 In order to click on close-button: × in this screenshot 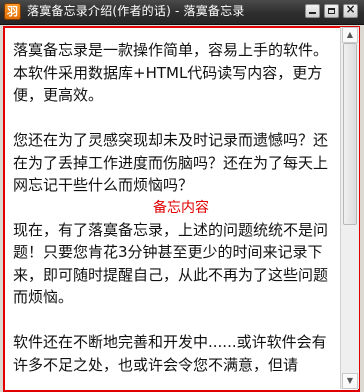, I will do `click(350, 10)`.